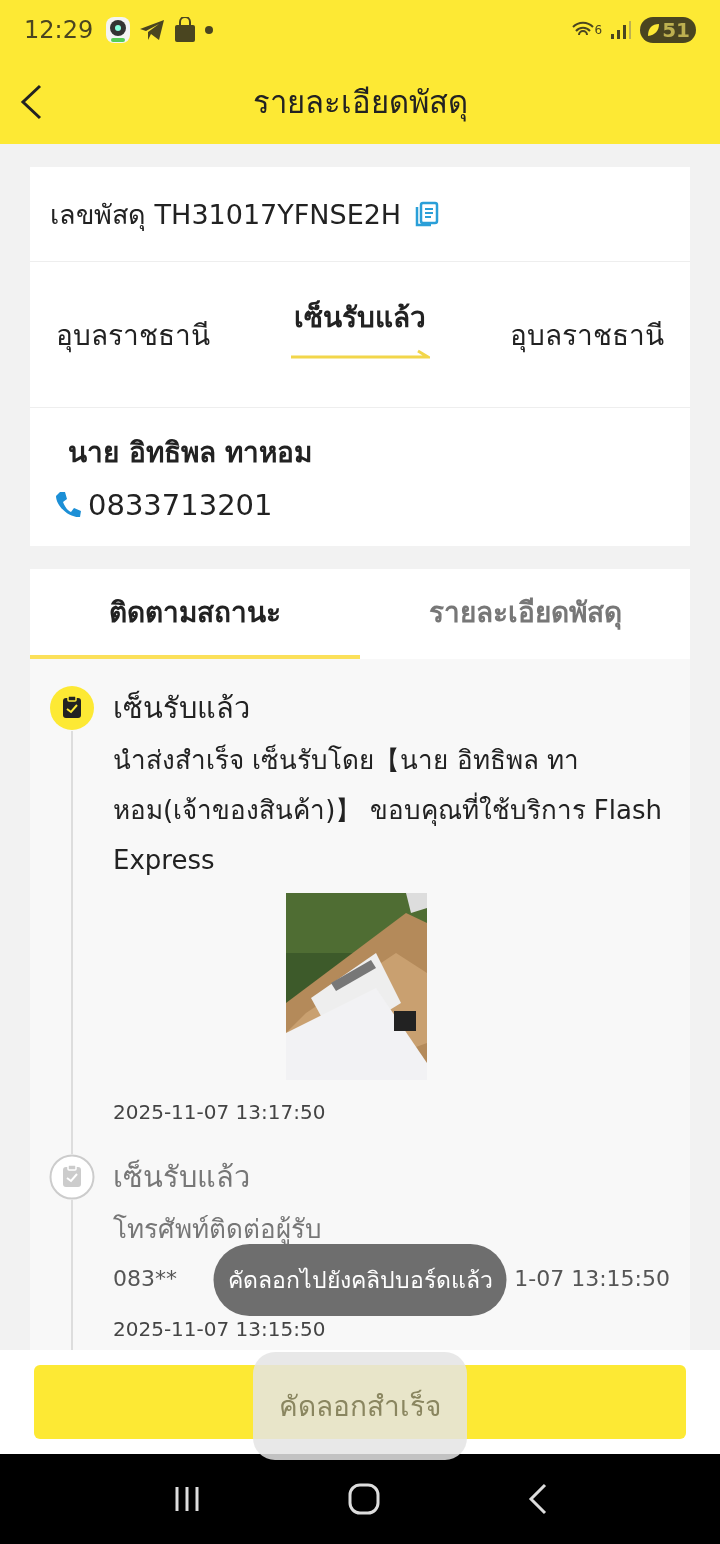  What do you see at coordinates (209, 30) in the screenshot?
I see `notification-dot-icon` at bounding box center [209, 30].